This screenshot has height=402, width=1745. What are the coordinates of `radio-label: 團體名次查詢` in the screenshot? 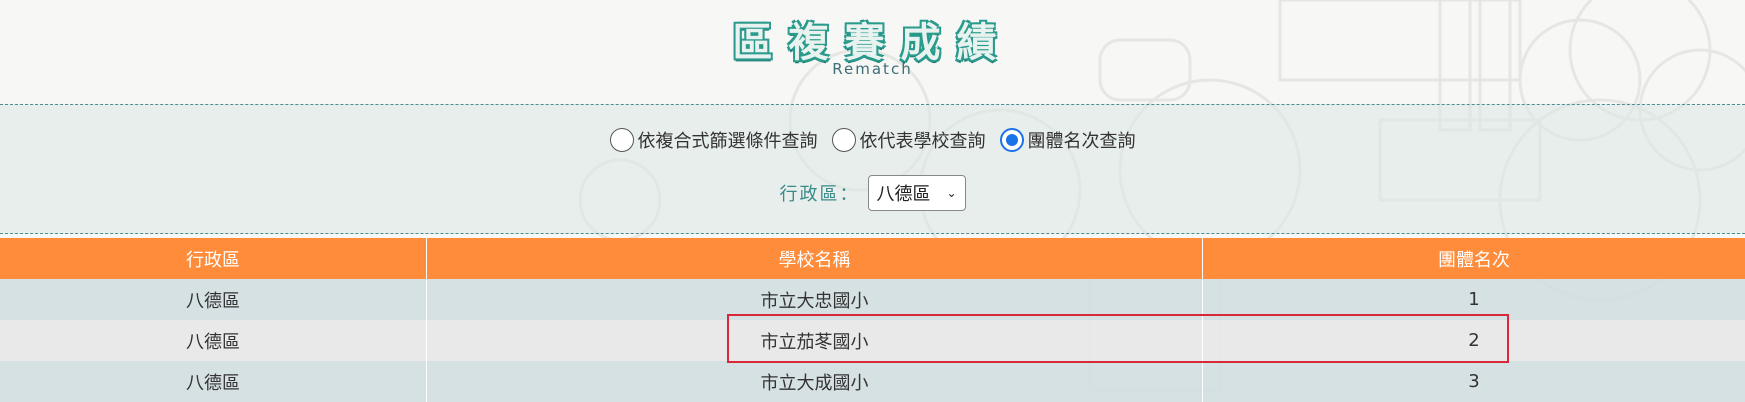 It's located at (1081, 141).